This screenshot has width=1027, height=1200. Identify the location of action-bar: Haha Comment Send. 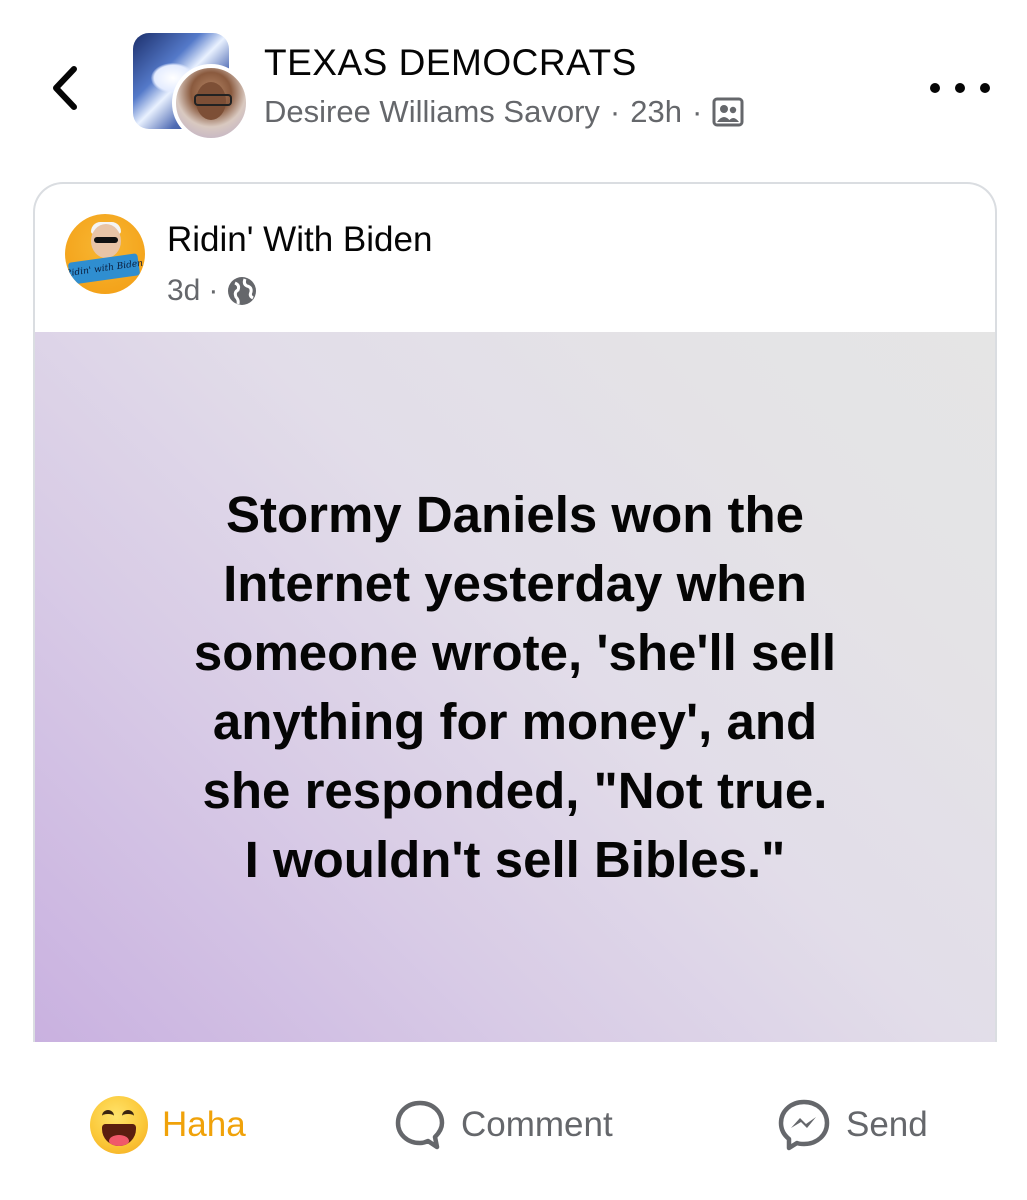
(513, 1125).